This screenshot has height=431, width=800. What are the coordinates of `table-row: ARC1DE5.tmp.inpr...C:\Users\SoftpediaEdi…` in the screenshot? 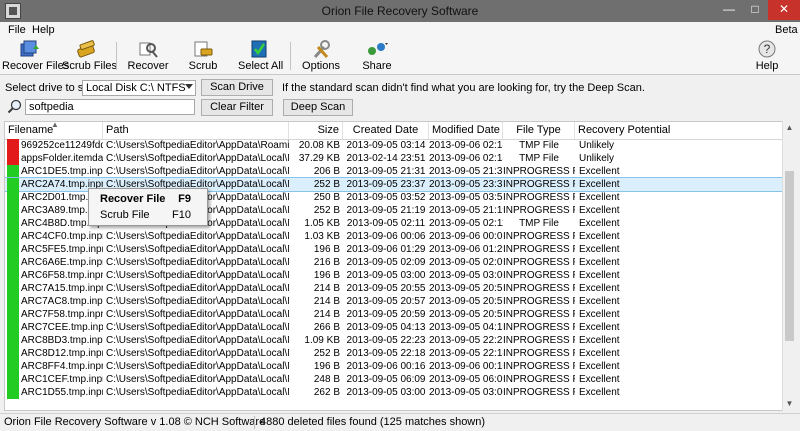 It's located at (394, 171).